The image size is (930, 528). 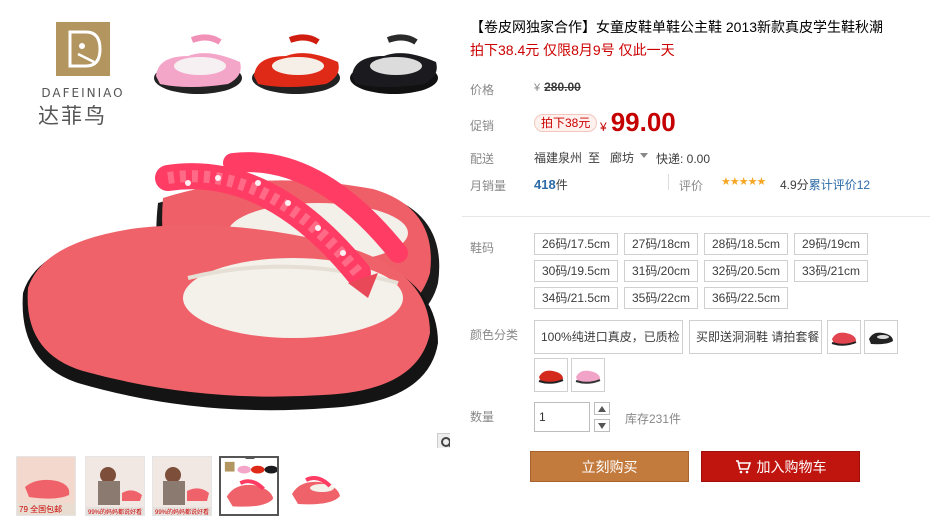 What do you see at coordinates (831, 244) in the screenshot?
I see `size-option: 29码/19cm` at bounding box center [831, 244].